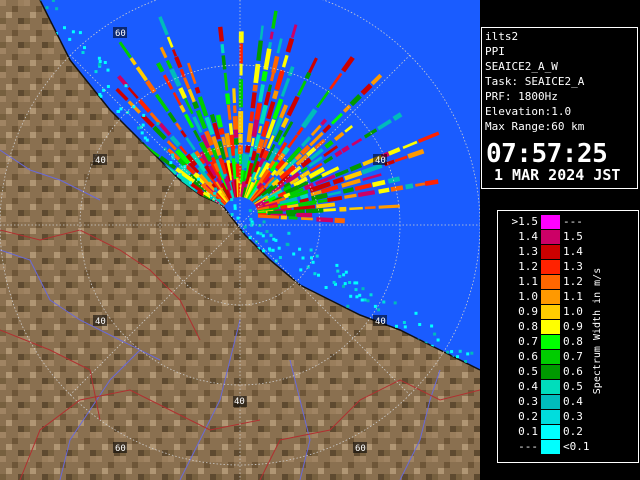  I want to click on legend-high-value: 1.3, so click(573, 266).